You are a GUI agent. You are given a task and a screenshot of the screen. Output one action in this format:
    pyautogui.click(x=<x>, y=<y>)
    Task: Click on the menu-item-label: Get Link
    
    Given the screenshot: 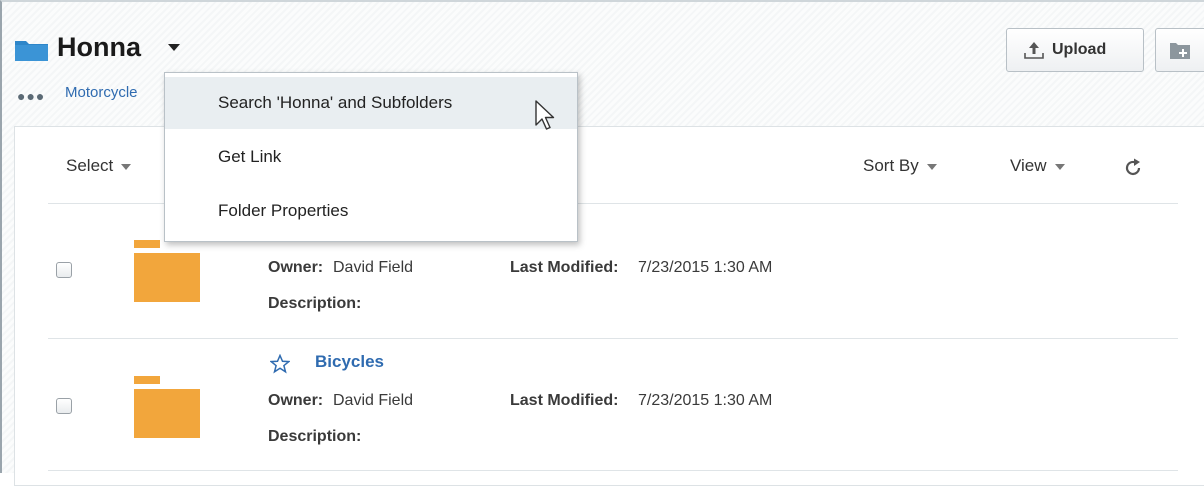 What is the action you would take?
    pyautogui.click(x=250, y=156)
    